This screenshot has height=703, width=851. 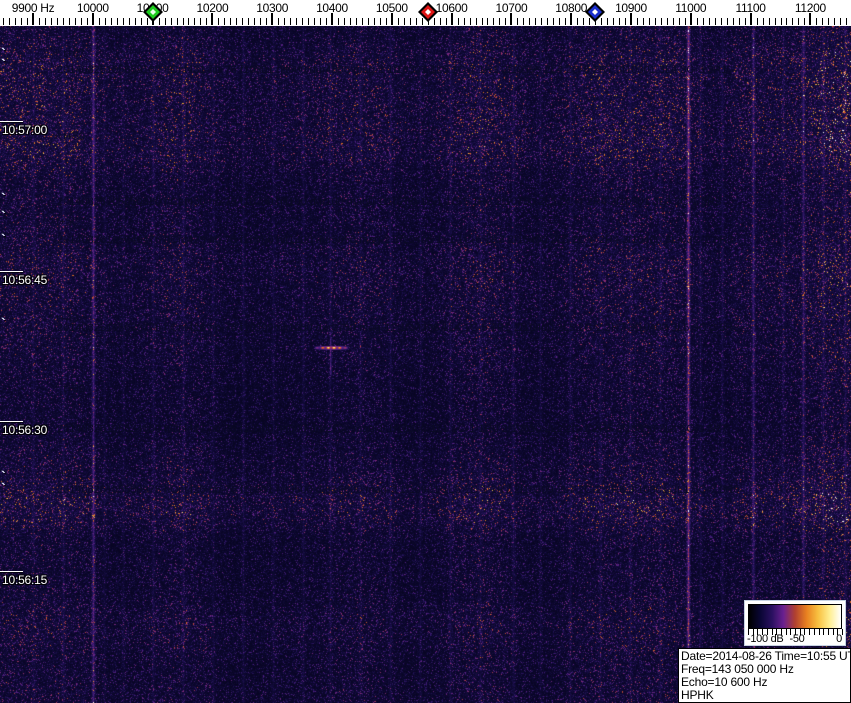 I want to click on freq-label: 10300, so click(x=272, y=8).